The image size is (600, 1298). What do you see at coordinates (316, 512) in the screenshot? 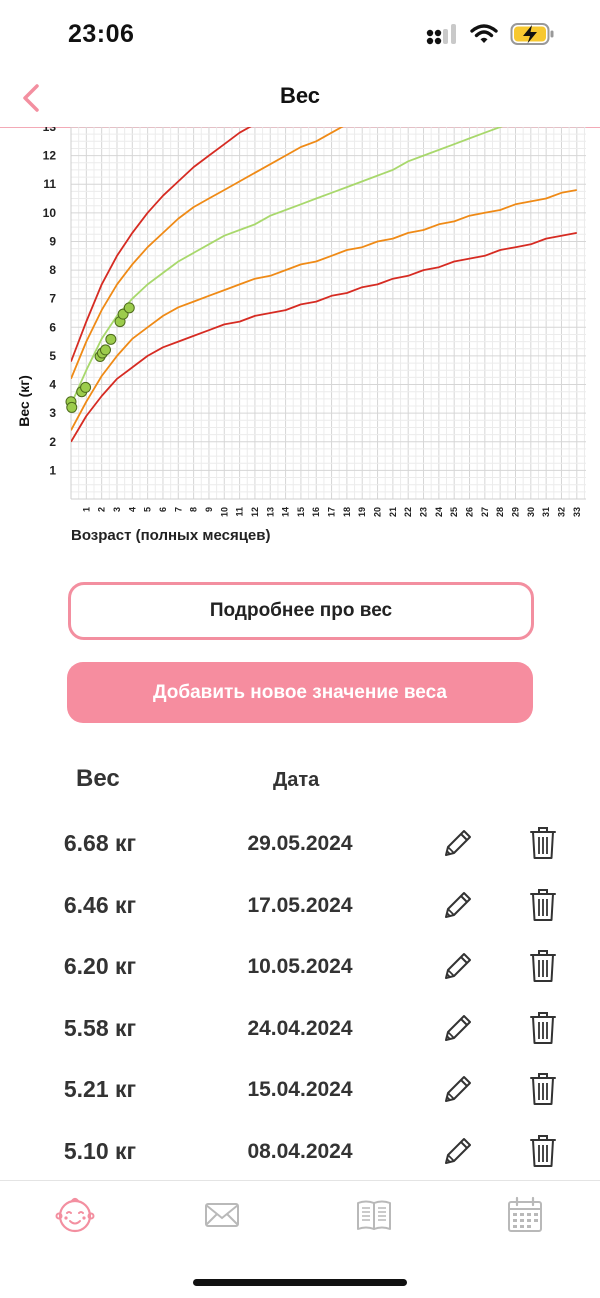
I see `x-tick-label: 16` at bounding box center [316, 512].